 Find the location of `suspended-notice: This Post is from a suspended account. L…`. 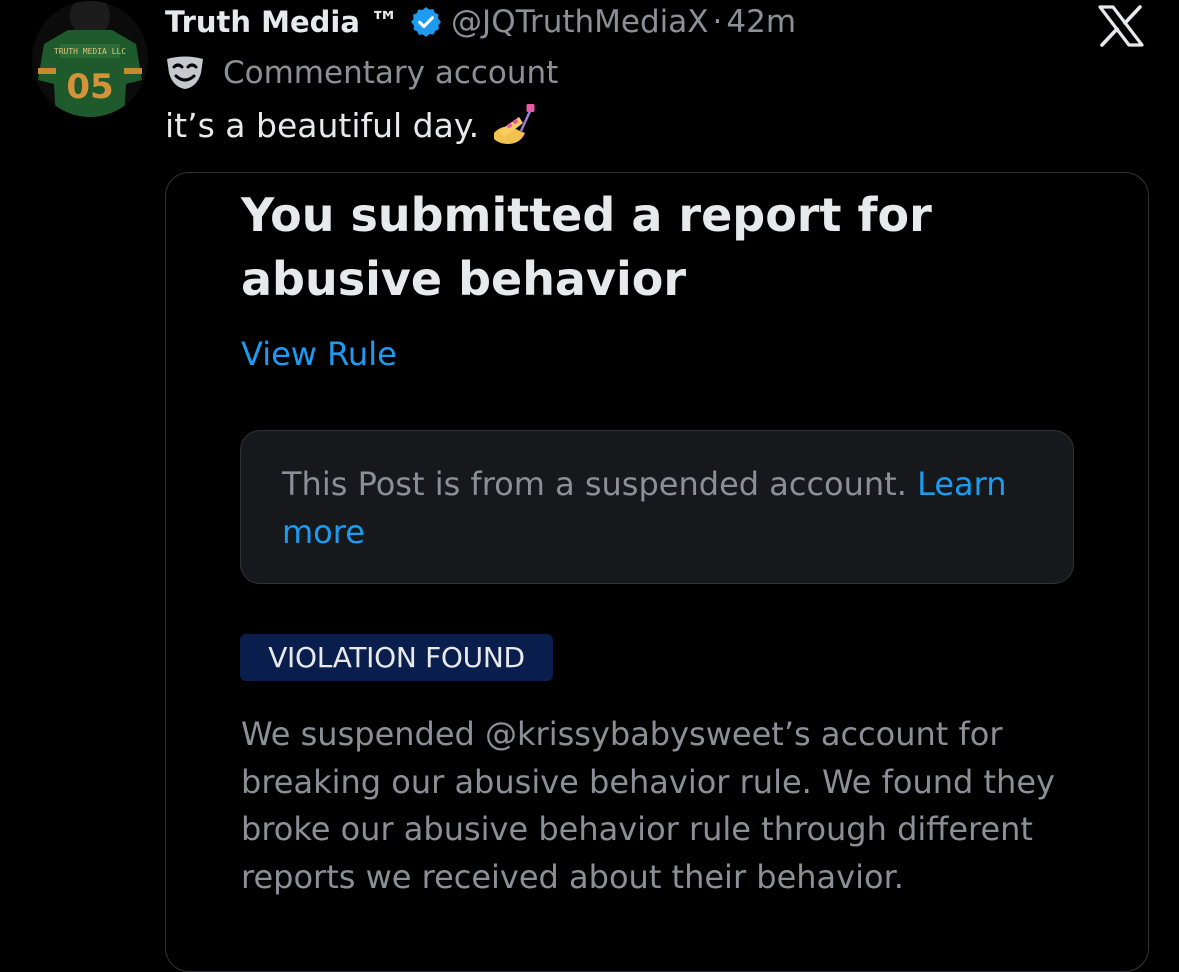

suspended-notice: This Post is from a suspended account. L… is located at coordinates (667, 508).